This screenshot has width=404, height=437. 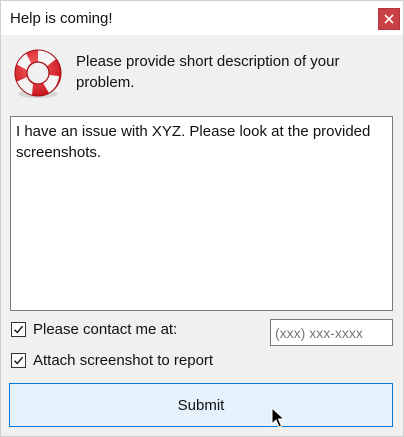 What do you see at coordinates (38, 73) in the screenshot?
I see `lifebuoy-icon` at bounding box center [38, 73].